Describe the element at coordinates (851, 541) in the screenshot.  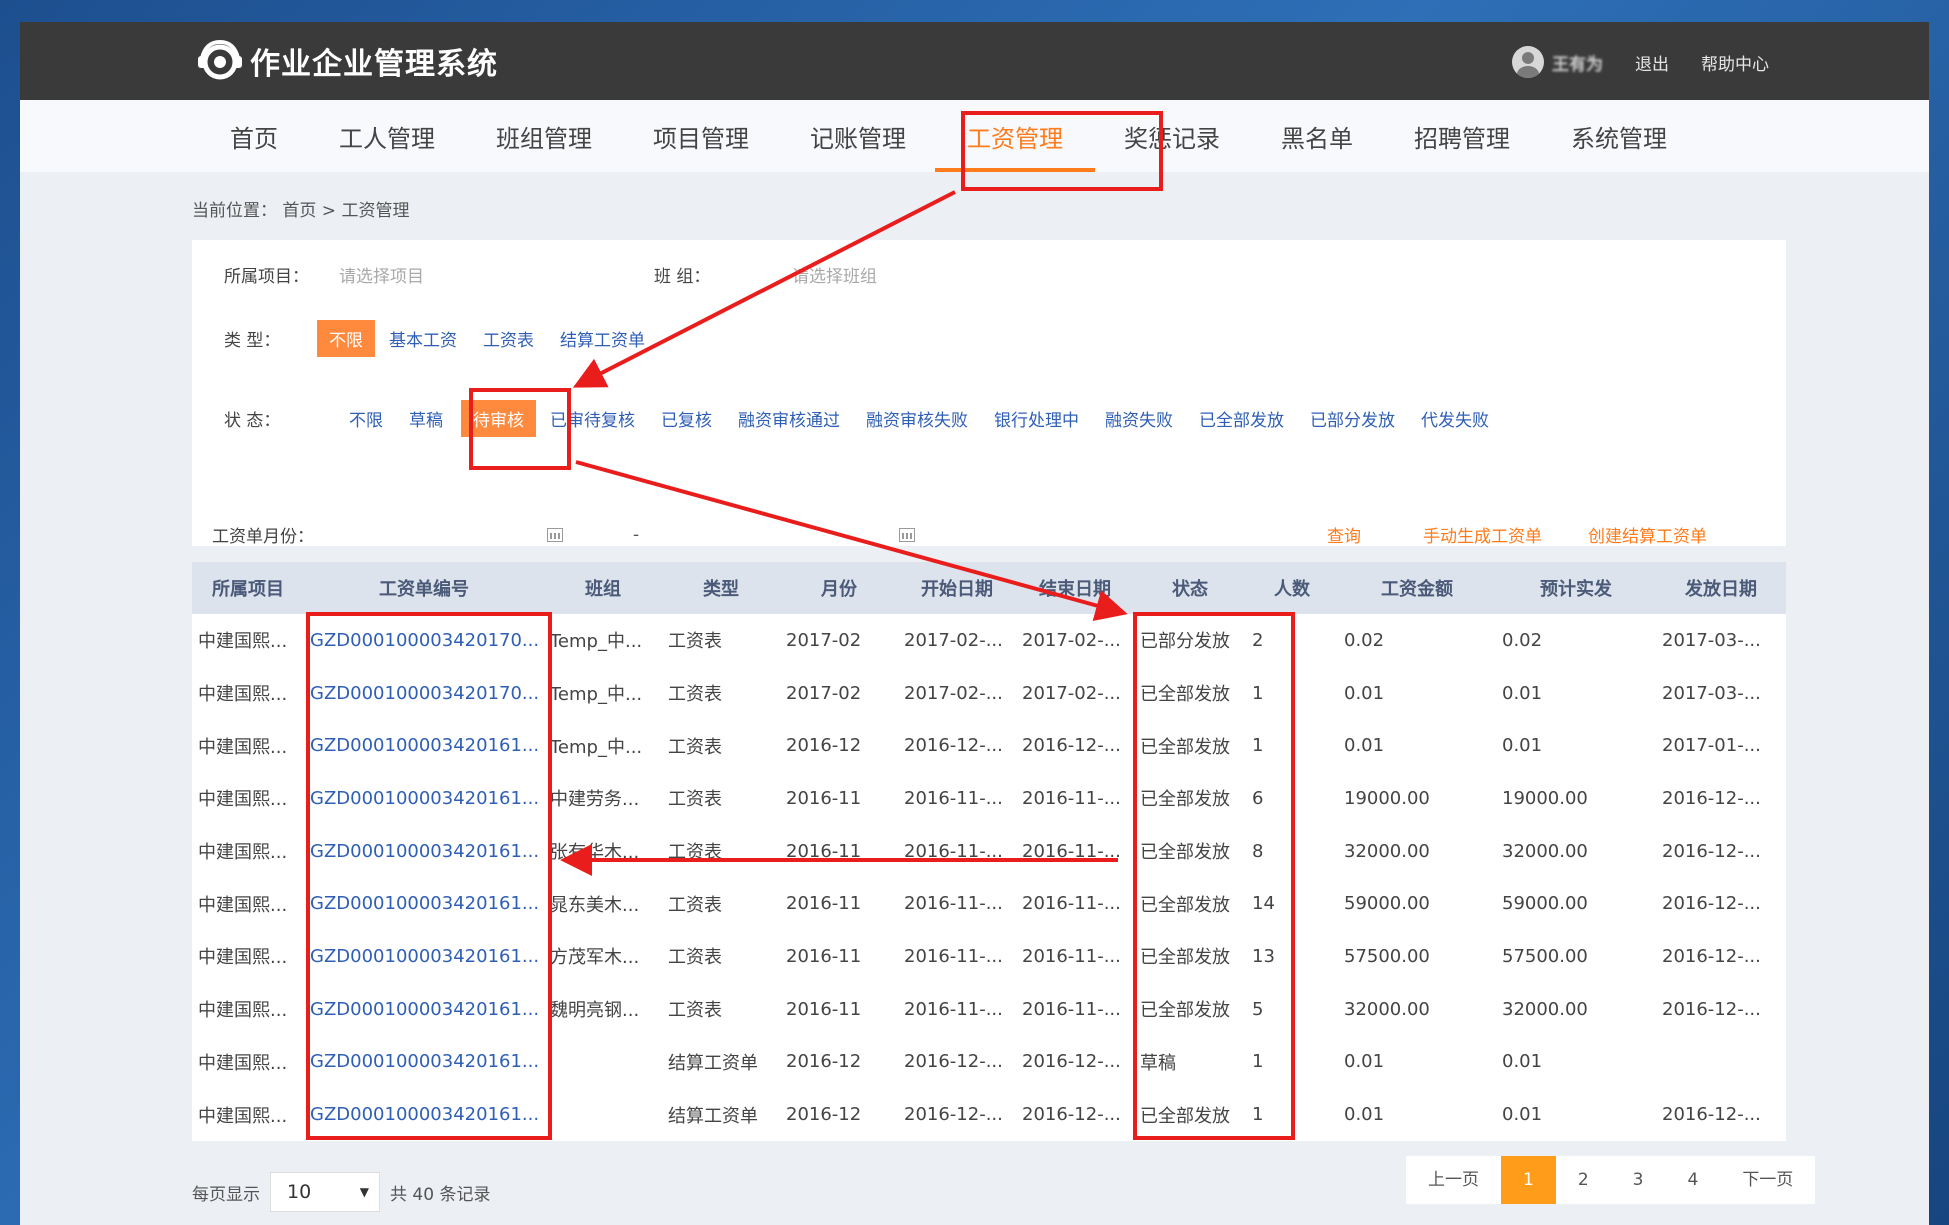
I see `arrow-status-to-column` at that location.